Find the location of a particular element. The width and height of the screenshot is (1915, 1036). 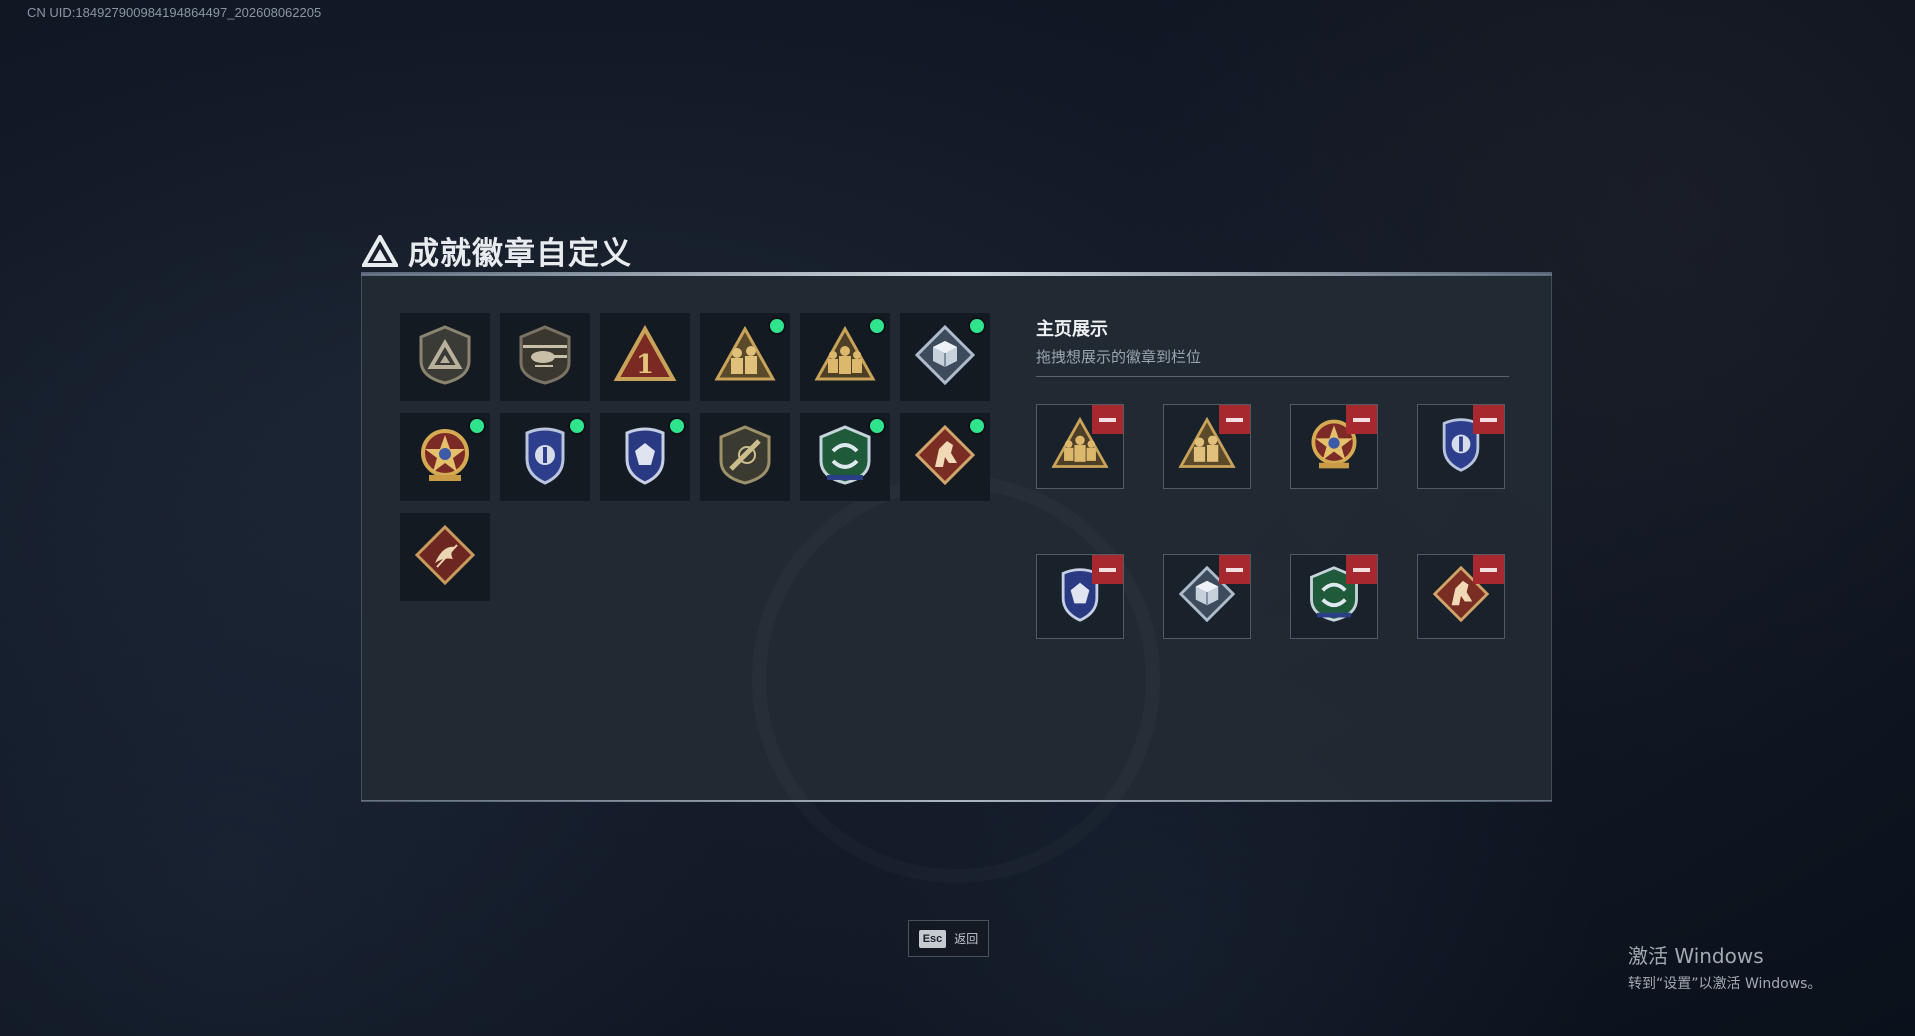

gold-squad-triangle-emblem-icon is located at coordinates (845, 357).